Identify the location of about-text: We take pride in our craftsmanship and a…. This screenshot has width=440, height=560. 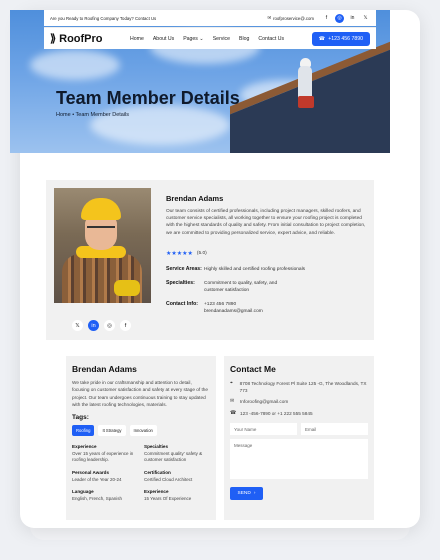
(140, 393).